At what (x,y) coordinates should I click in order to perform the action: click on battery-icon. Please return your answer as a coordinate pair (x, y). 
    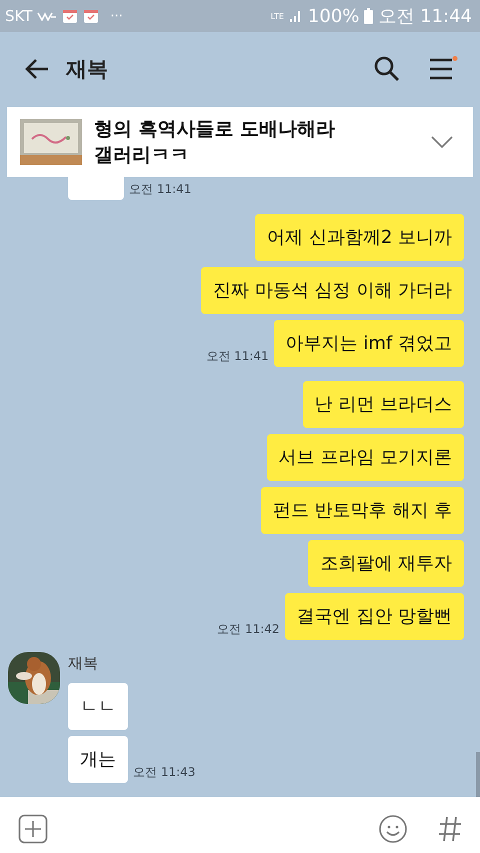
    Looking at the image, I should click on (369, 16).